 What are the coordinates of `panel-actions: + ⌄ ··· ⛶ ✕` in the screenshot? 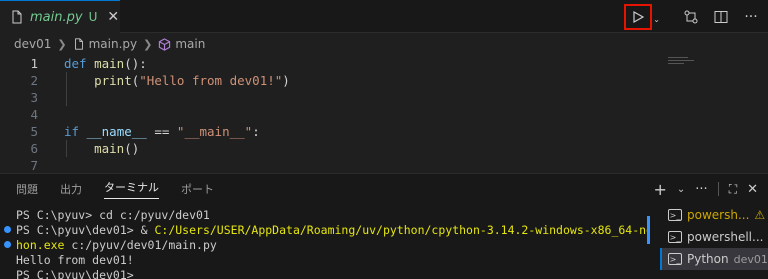 It's located at (705, 189).